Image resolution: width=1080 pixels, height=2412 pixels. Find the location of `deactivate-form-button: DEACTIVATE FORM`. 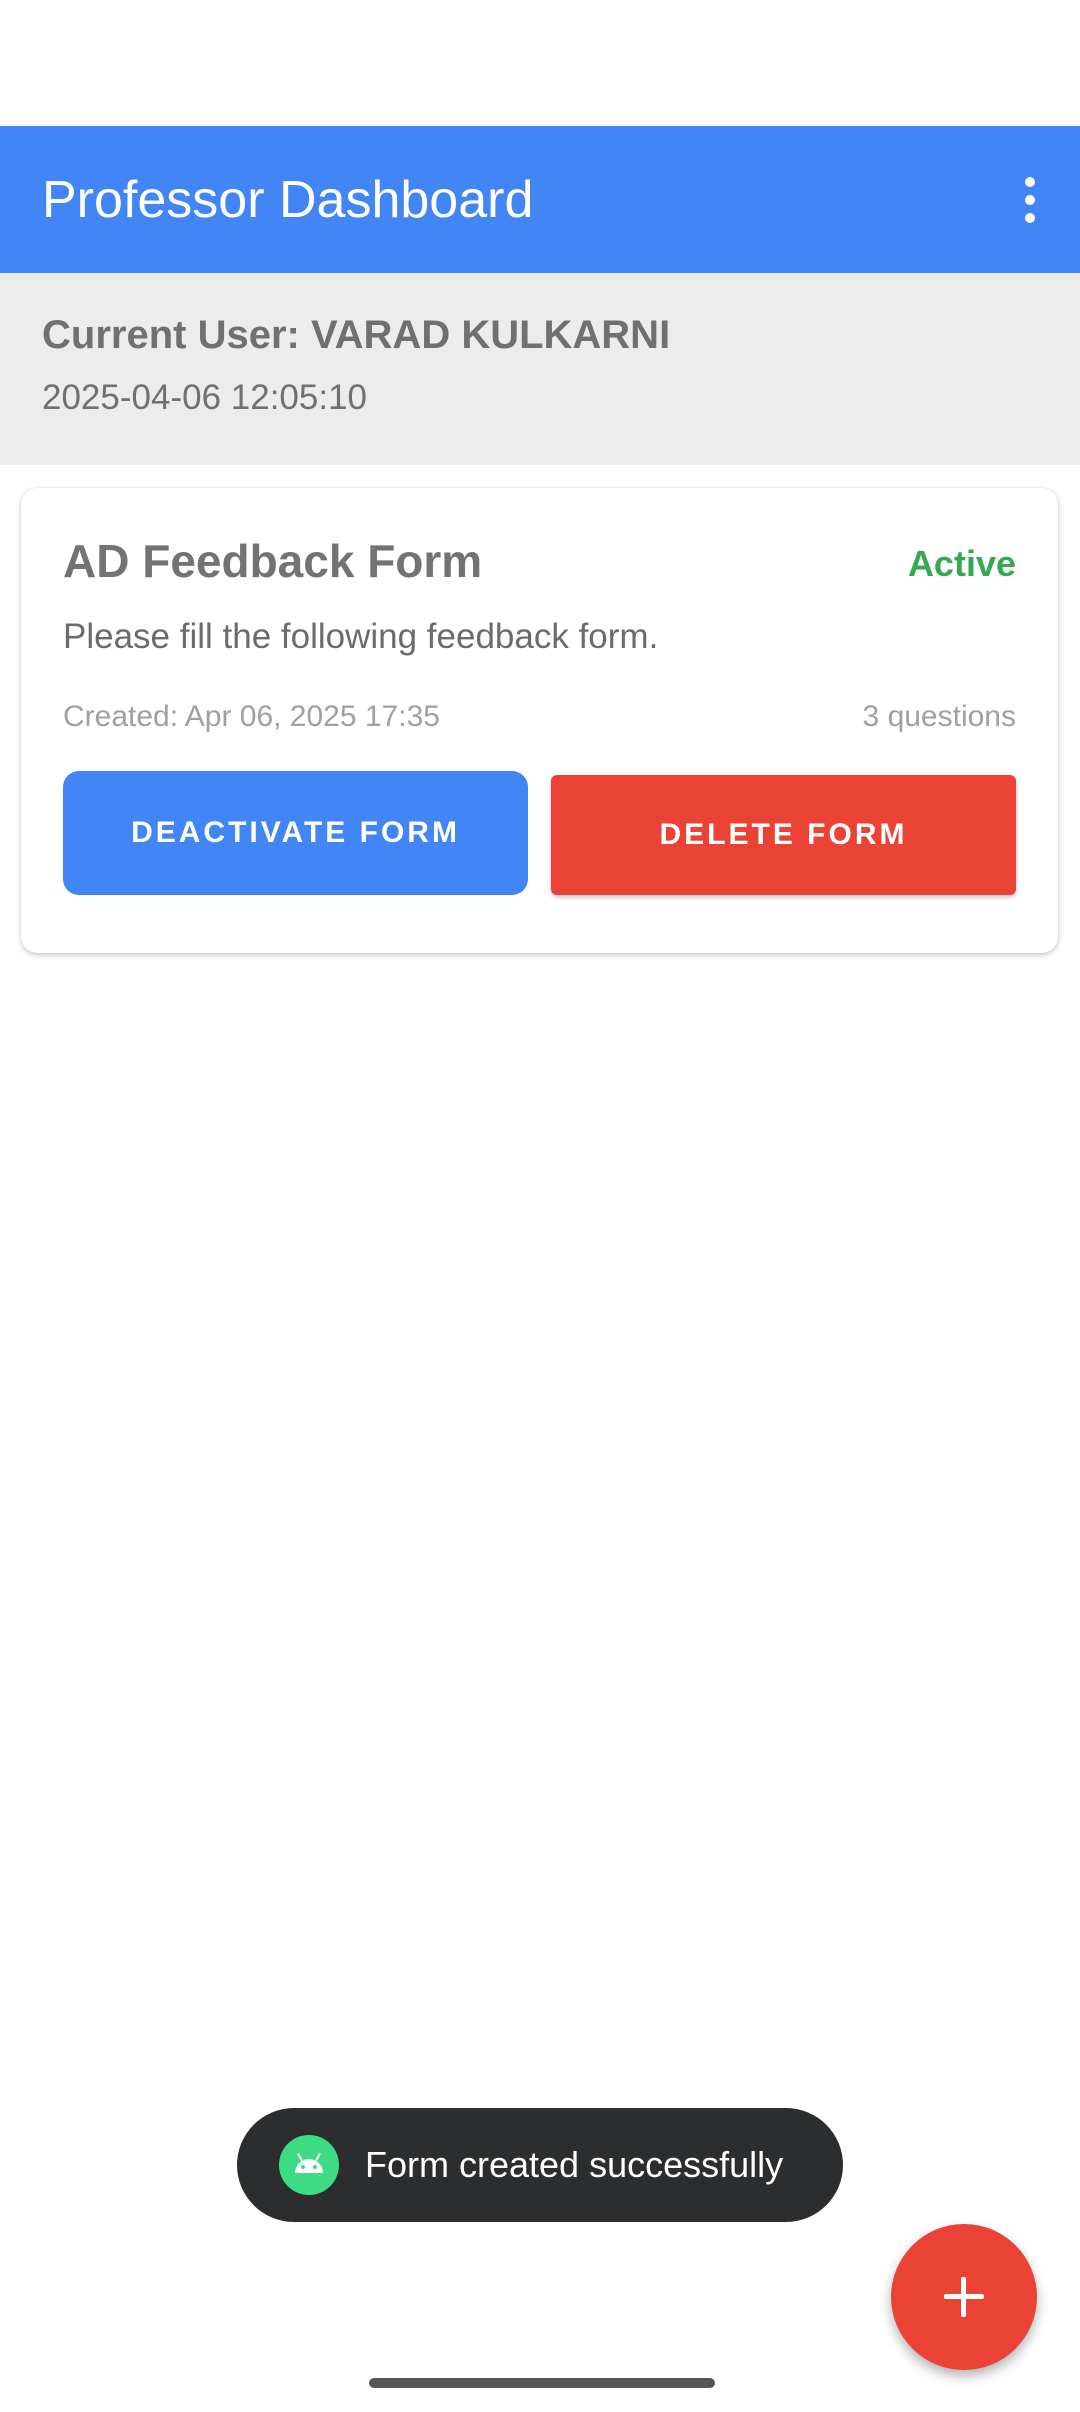

deactivate-form-button: DEACTIVATE FORM is located at coordinates (295, 833).